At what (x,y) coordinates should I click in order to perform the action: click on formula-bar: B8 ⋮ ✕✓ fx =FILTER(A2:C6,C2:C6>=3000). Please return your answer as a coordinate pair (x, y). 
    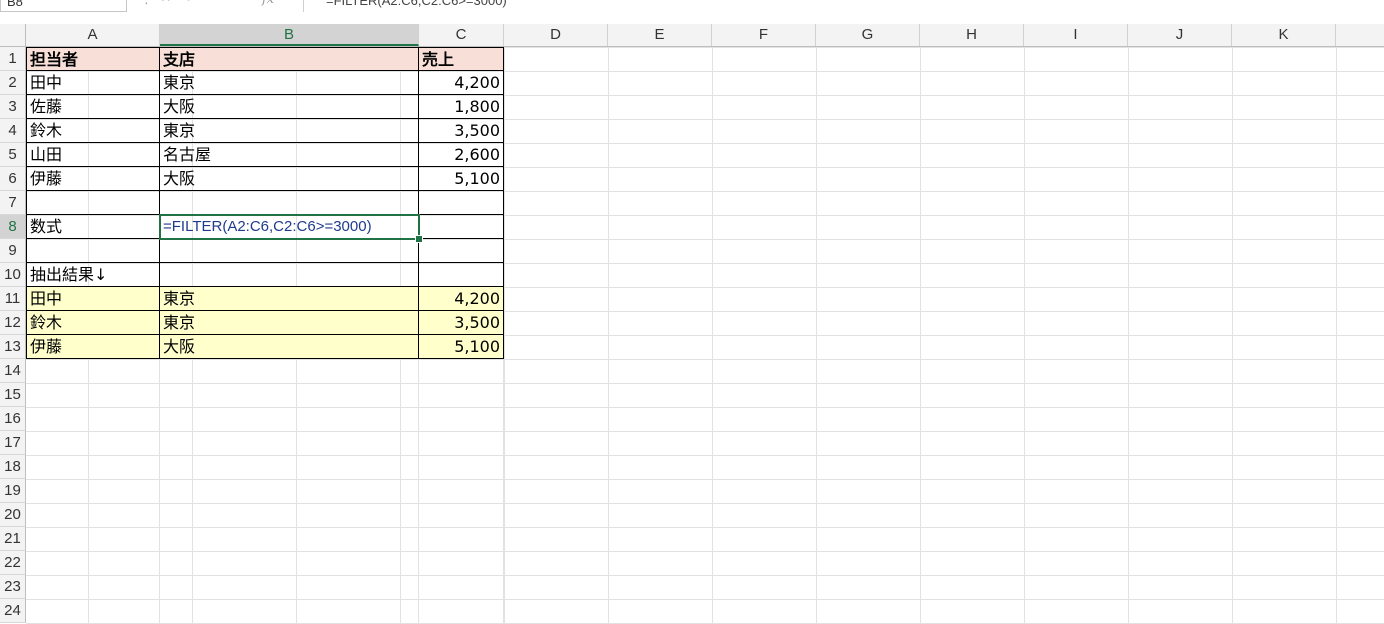
    Looking at the image, I should click on (692, 12).